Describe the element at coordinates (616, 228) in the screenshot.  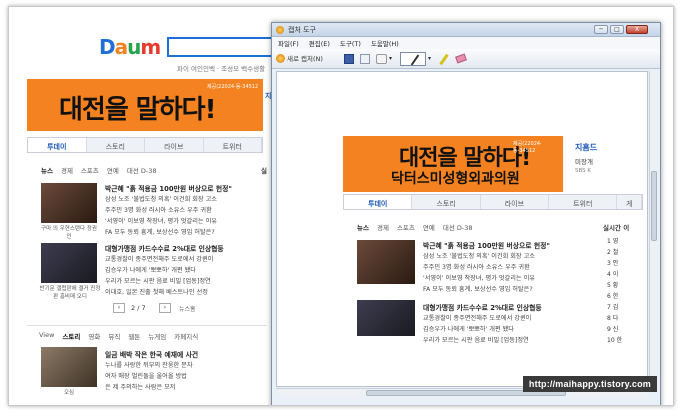
I see `captured-rank-title: 실시간 이` at that location.